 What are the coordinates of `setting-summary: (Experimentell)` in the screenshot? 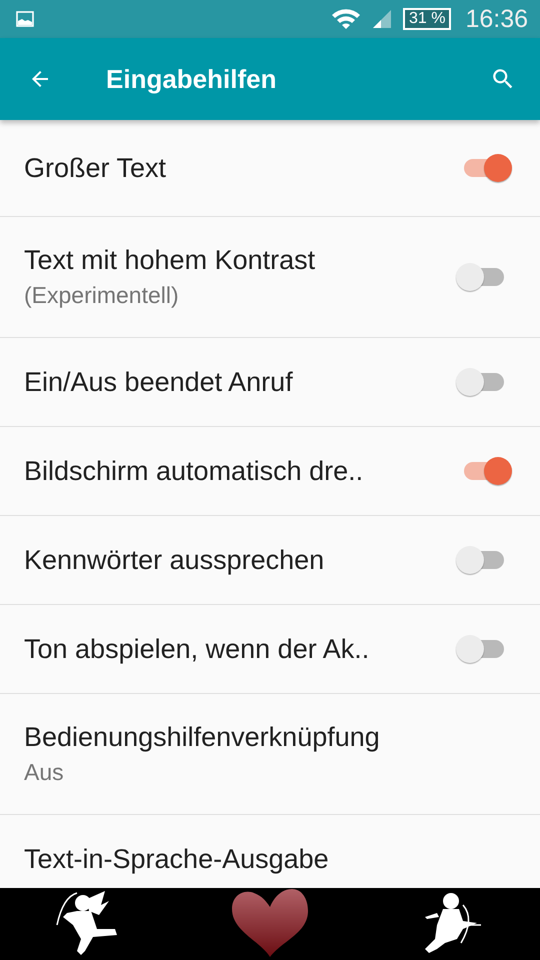 It's located at (102, 295).